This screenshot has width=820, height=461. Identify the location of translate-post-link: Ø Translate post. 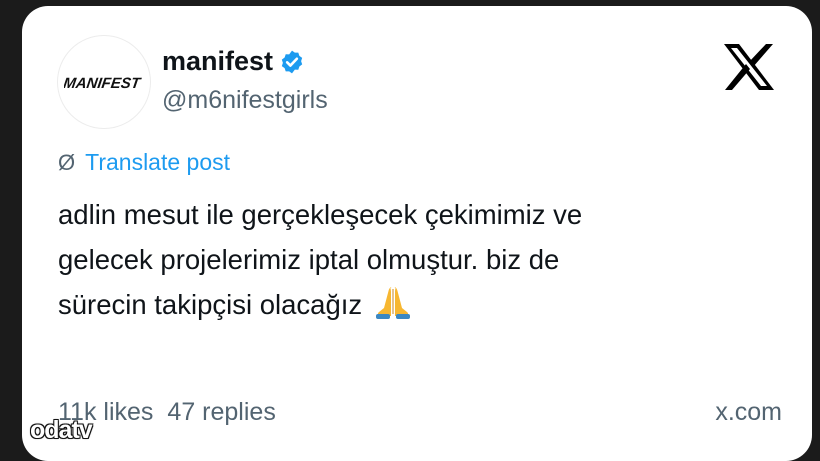
(144, 162).